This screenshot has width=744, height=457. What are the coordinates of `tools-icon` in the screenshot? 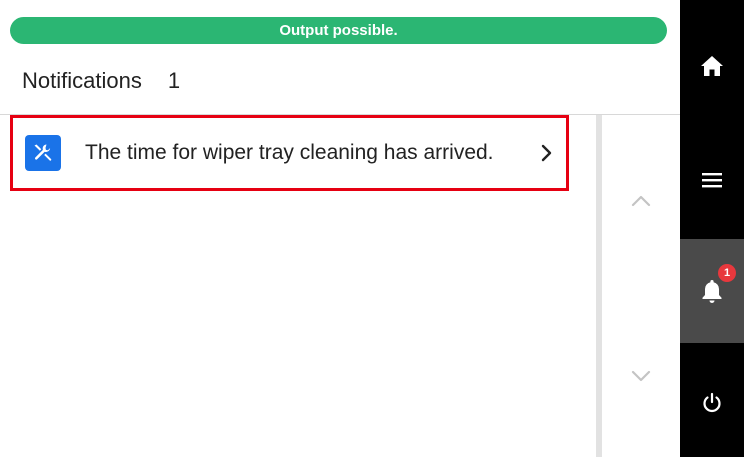 It's located at (43, 153).